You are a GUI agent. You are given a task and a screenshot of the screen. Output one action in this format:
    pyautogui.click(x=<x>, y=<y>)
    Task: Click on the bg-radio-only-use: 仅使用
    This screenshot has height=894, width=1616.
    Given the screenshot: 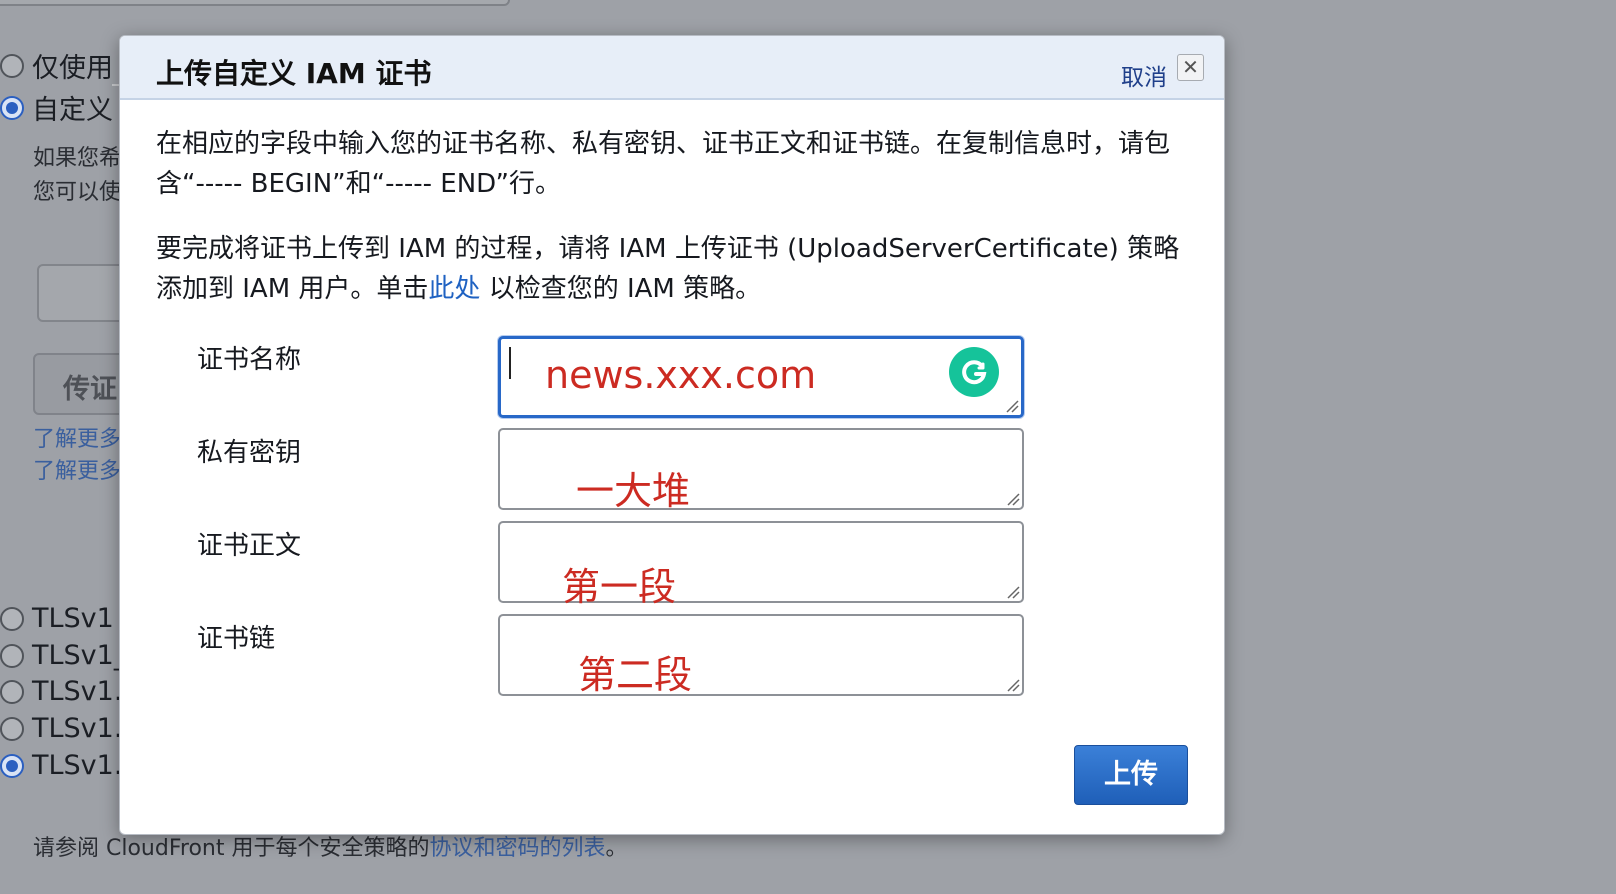 What is the action you would take?
    pyautogui.click(x=56, y=65)
    